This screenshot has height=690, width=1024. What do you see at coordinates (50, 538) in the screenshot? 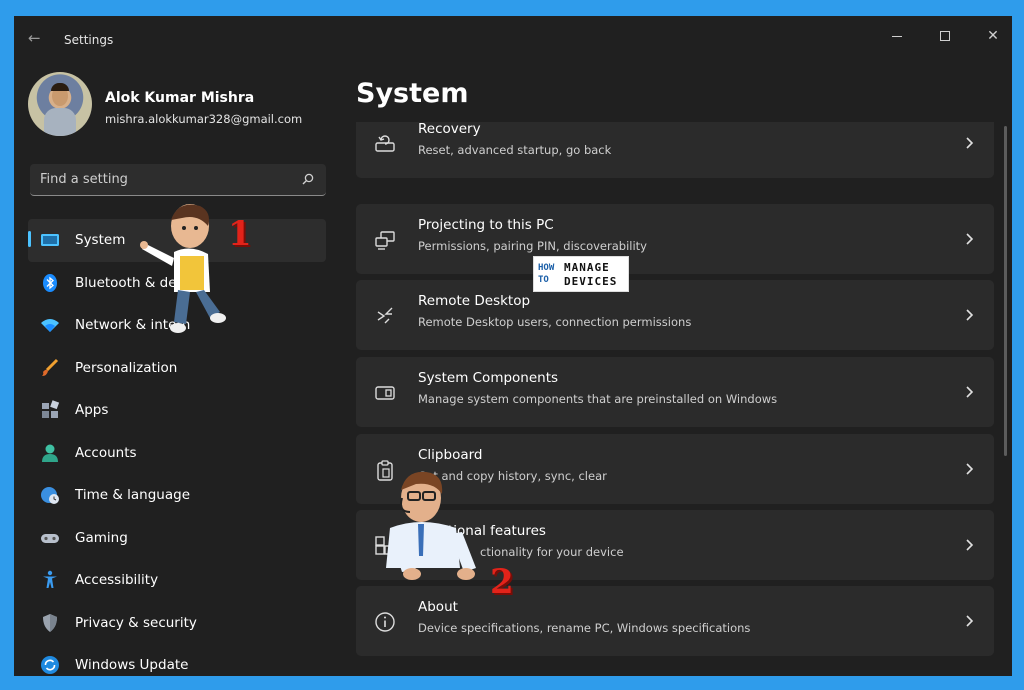
I see `gamepad-icon` at bounding box center [50, 538].